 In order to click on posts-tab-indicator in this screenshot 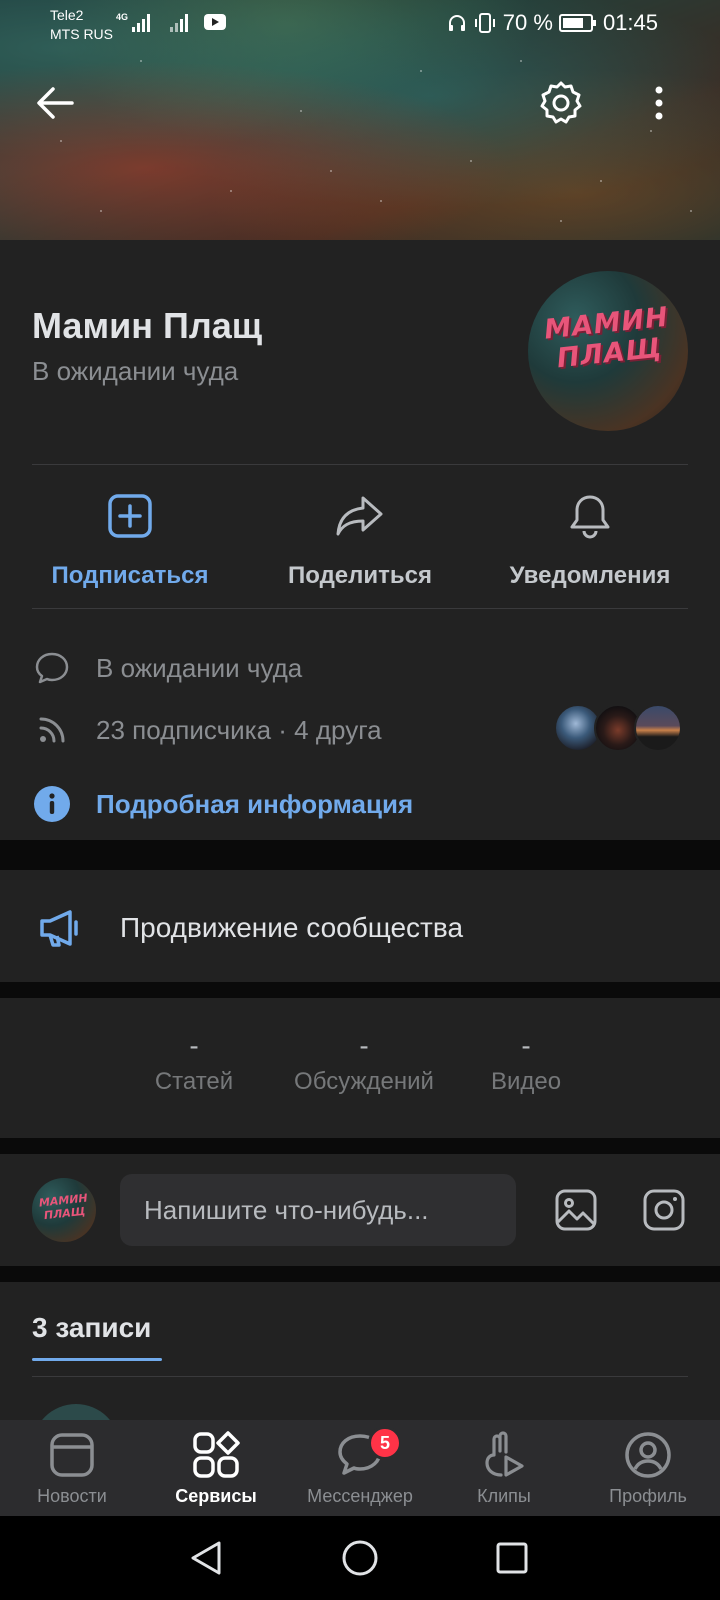, I will do `click(97, 1359)`.